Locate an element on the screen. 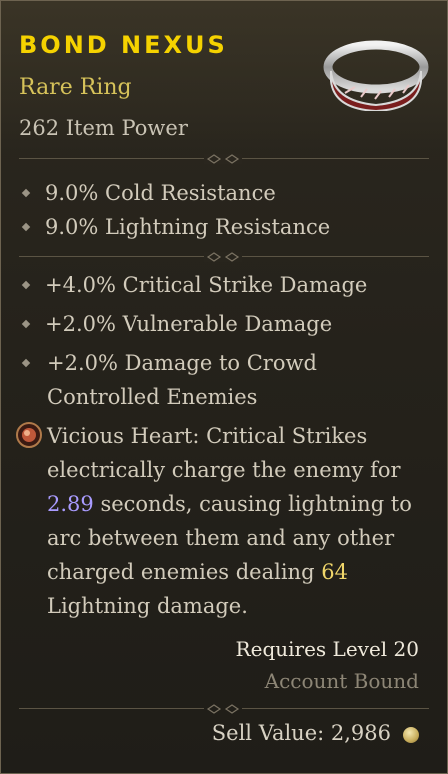 The image size is (448, 774). gold-coin-icon is located at coordinates (411, 735).